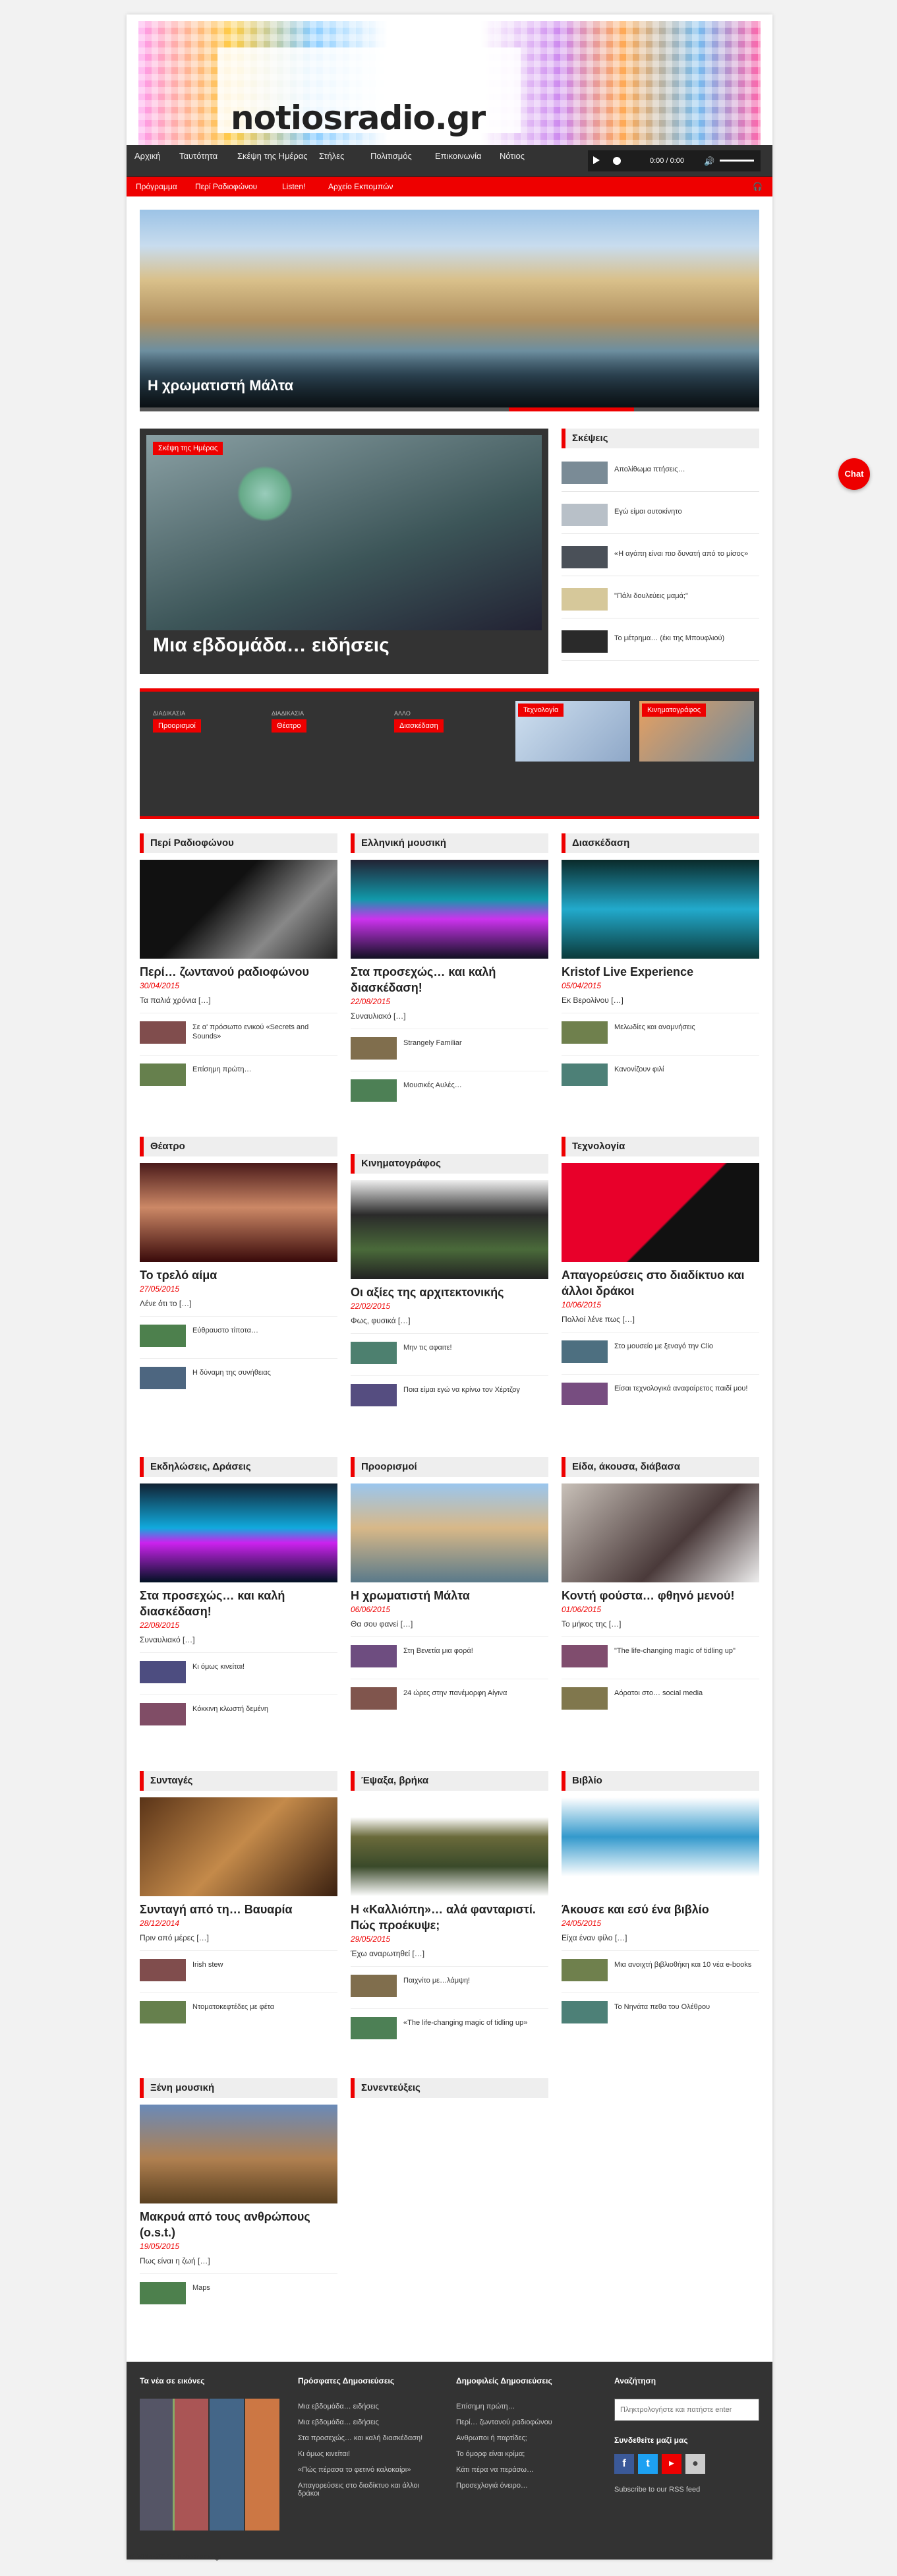 The height and width of the screenshot is (2576, 897). I want to click on list-item-title: Το μέτρημα… (έκι της Μπουφλιού), so click(669, 638).